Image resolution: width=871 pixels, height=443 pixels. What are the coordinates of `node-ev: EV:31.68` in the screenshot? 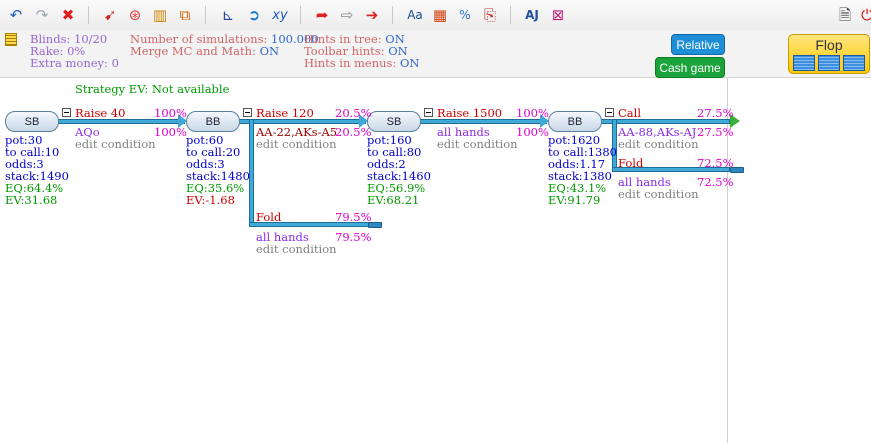 It's located at (31, 200).